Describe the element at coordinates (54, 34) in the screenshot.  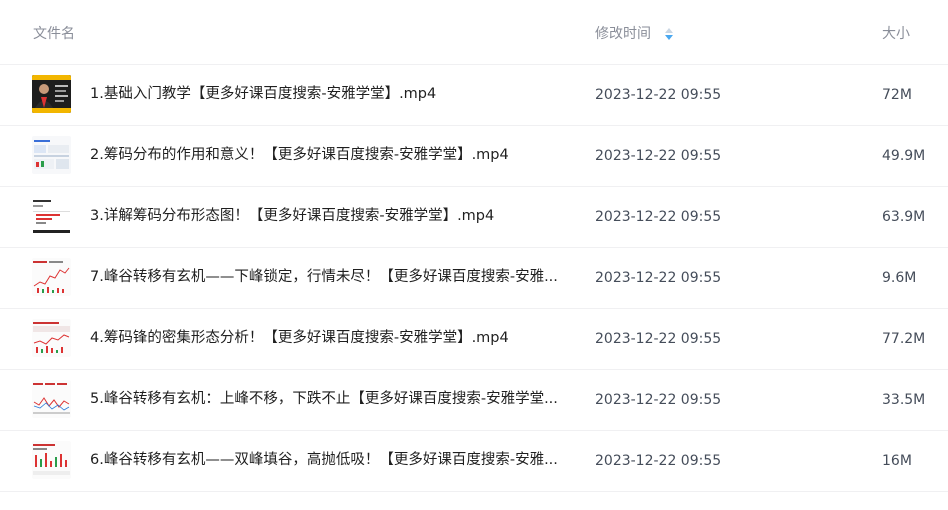
I see `column-header-name: 文件名` at that location.